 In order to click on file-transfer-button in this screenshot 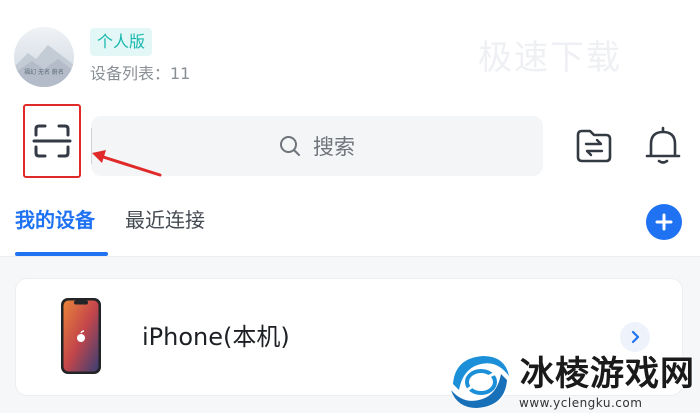, I will do `click(594, 145)`.